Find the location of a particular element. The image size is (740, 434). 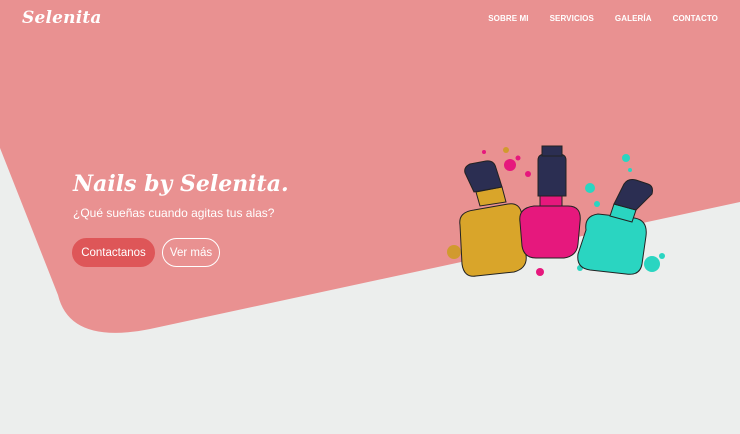

hero-title: Nails by Selenita. is located at coordinates (181, 184).